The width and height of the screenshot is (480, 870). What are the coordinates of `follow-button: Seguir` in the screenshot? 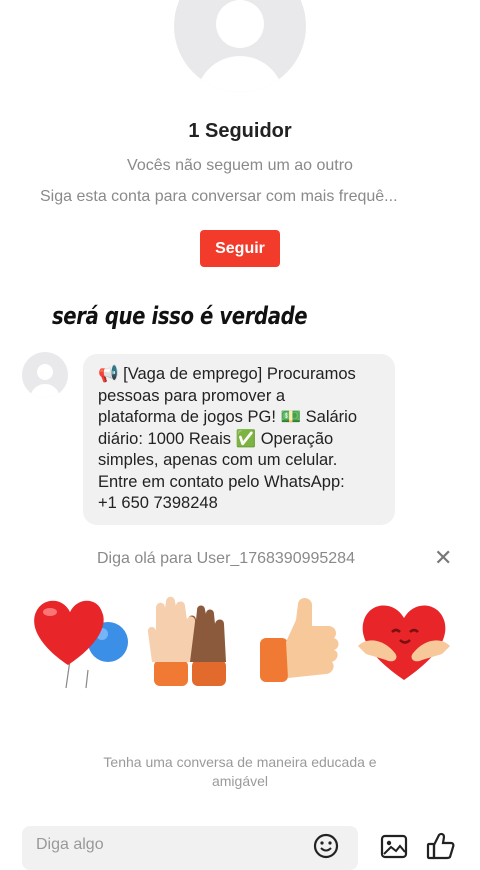 It's located at (240, 248).